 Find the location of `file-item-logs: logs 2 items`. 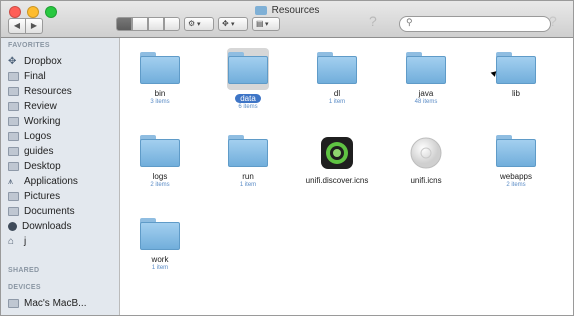

file-item-logs: logs 2 items is located at coordinates (160, 162).